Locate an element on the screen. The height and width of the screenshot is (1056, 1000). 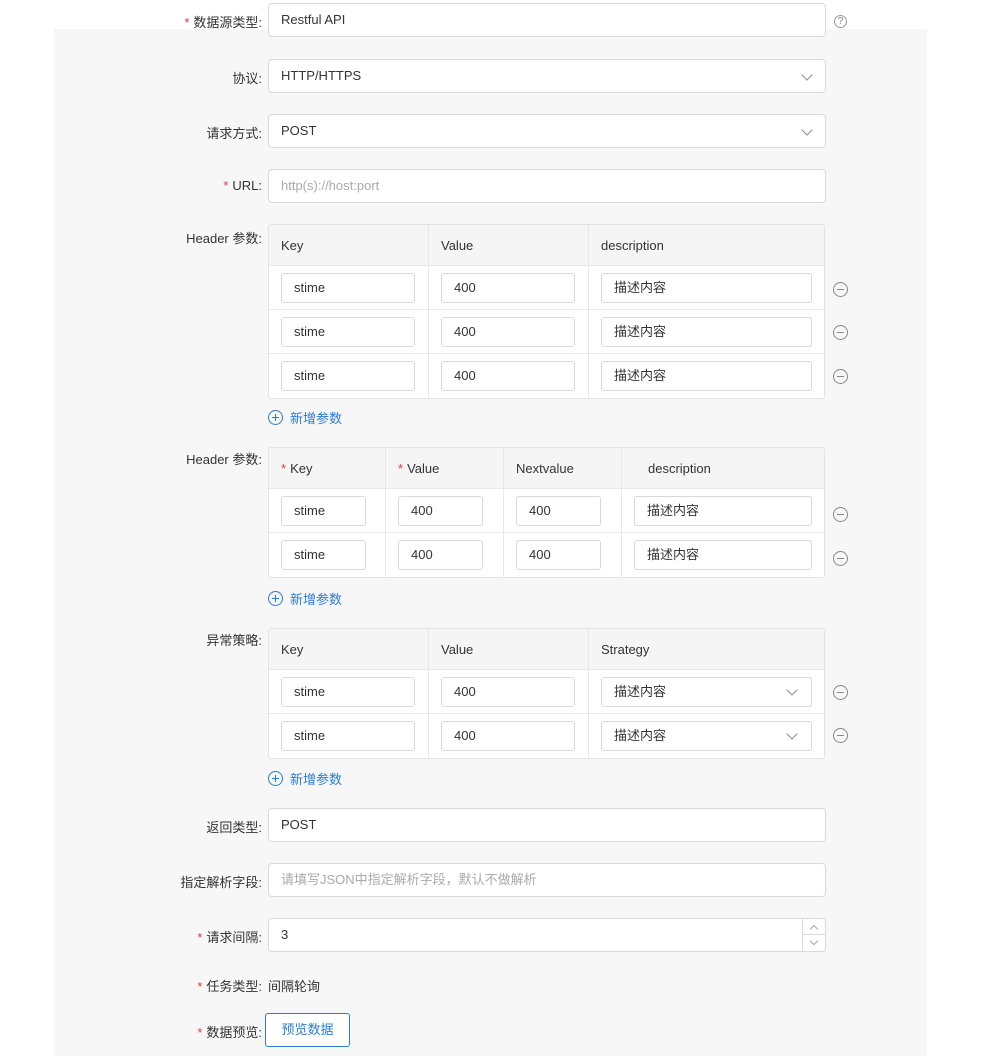
column-header: Nextvalue is located at coordinates (563, 468).